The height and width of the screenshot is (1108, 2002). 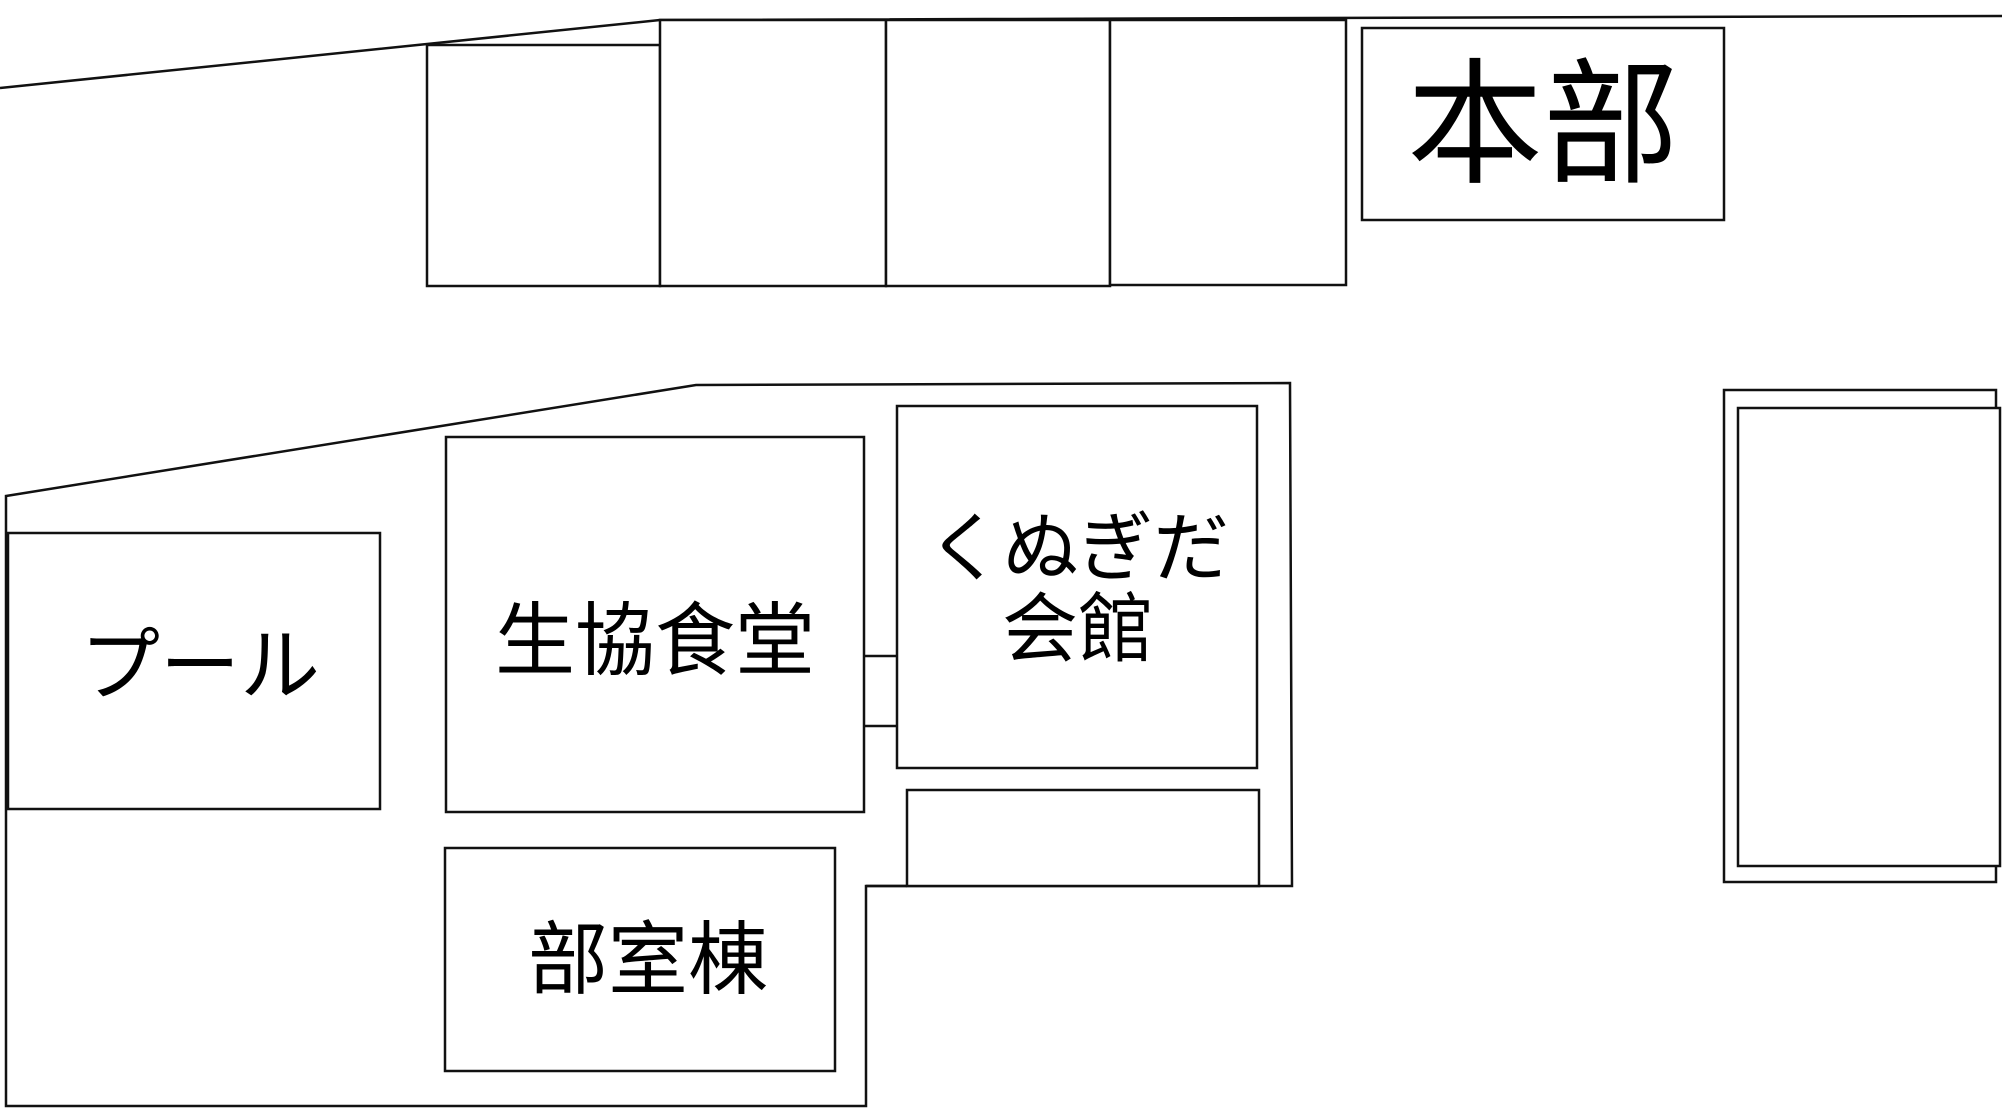 I want to click on club-building-label: 部室棟, so click(x=648, y=960).